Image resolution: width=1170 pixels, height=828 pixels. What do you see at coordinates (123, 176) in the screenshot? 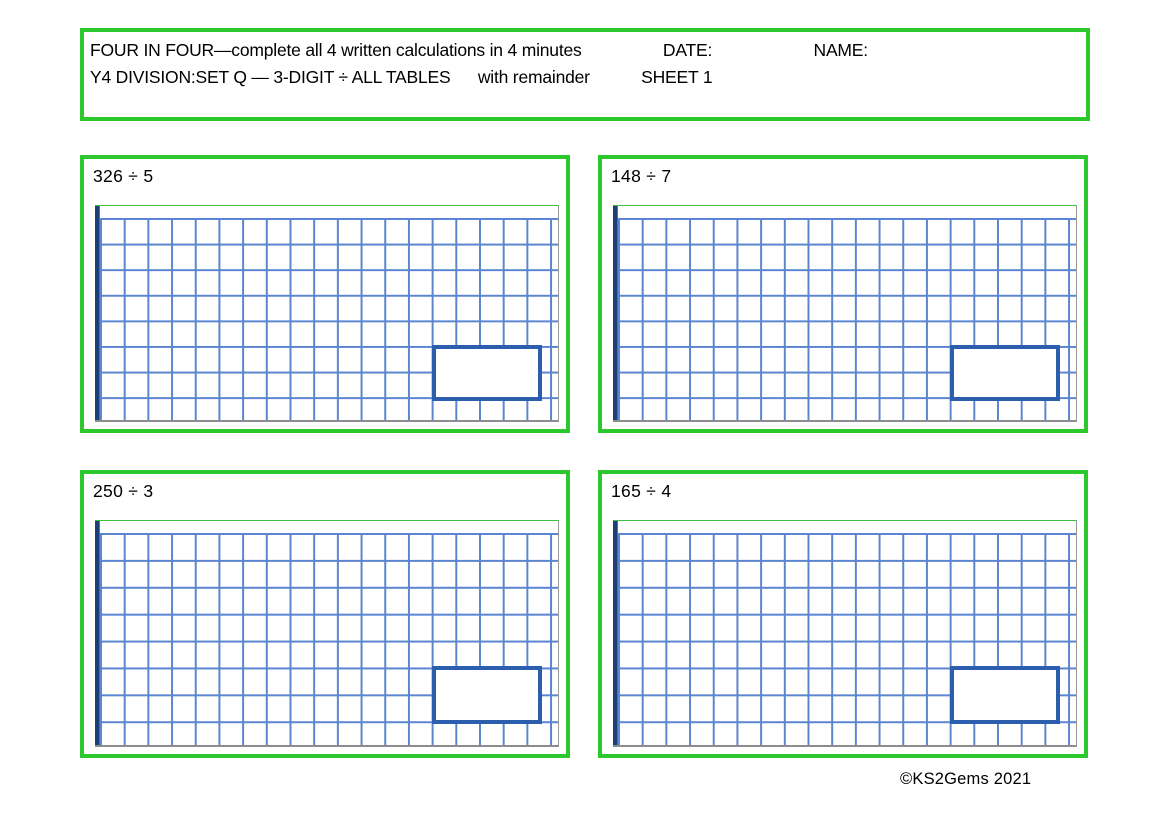
I see `question-label-1: 326 ÷ 5` at bounding box center [123, 176].